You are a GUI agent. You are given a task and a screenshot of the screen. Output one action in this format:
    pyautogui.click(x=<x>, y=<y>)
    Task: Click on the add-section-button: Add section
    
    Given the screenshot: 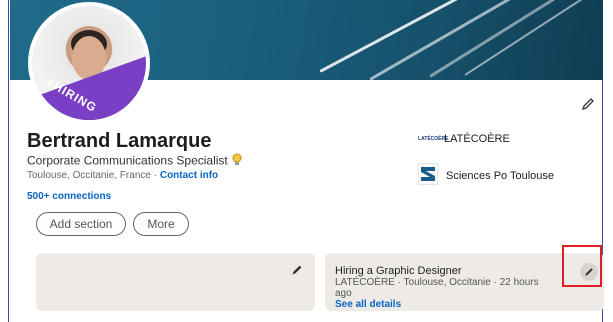 What is the action you would take?
    pyautogui.click(x=81, y=224)
    